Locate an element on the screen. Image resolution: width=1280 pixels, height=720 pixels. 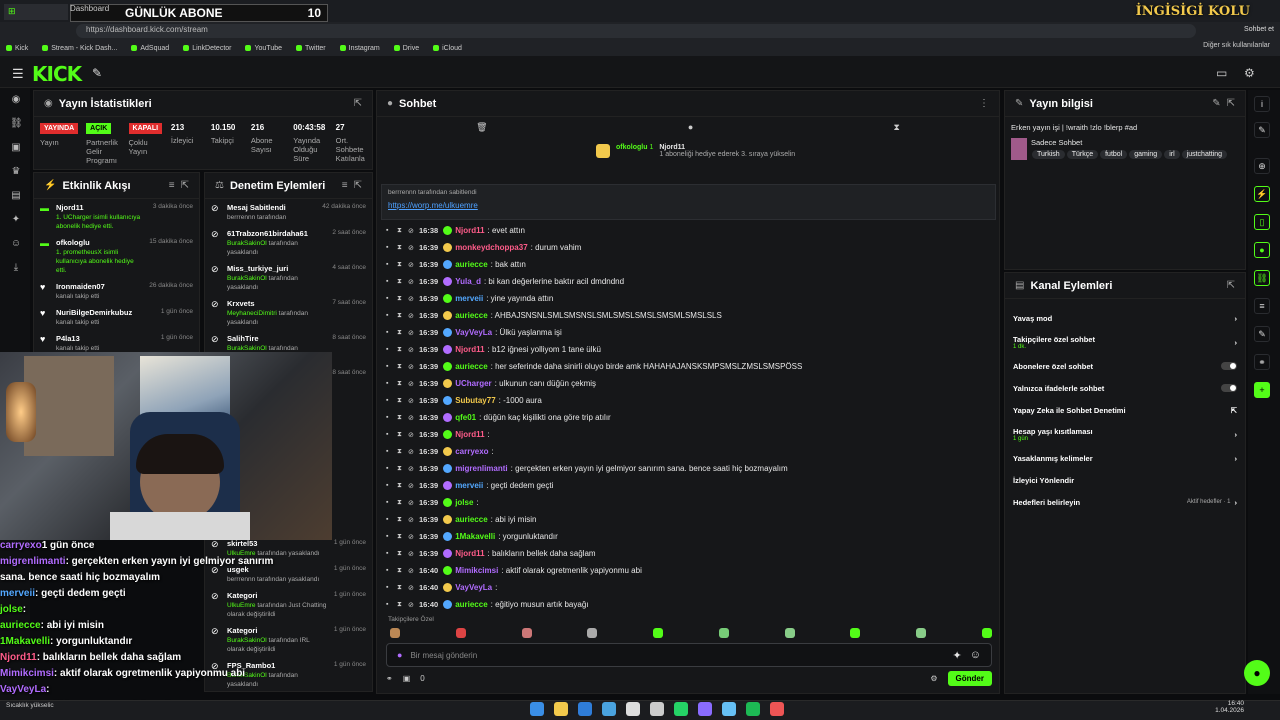
tag-chip: Türkçe is located at coordinates (1082, 154).